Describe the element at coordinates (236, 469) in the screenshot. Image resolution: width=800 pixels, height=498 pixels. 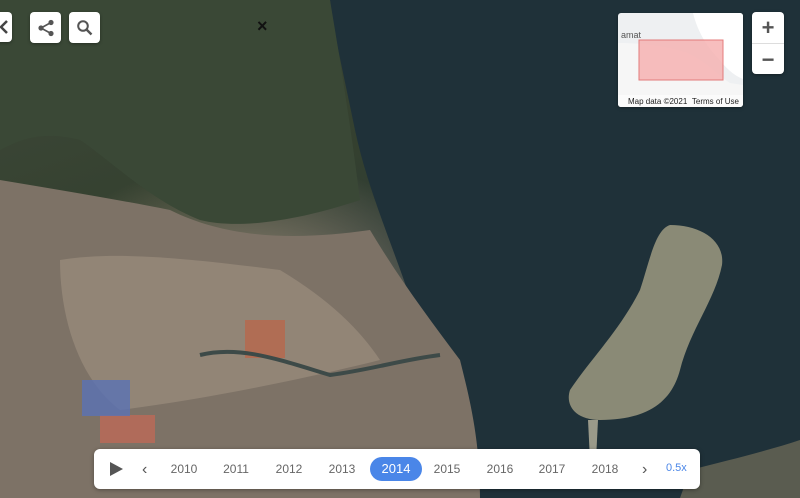
I see `year-2011: 2011` at that location.